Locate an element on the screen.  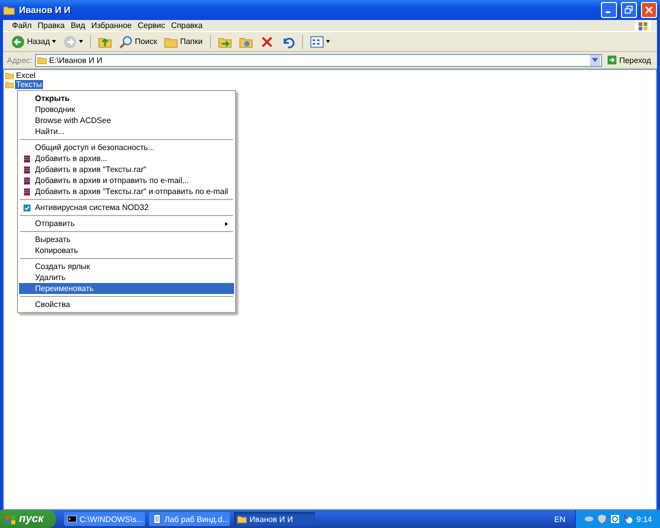
start-button: пуск is located at coordinates (28, 519).